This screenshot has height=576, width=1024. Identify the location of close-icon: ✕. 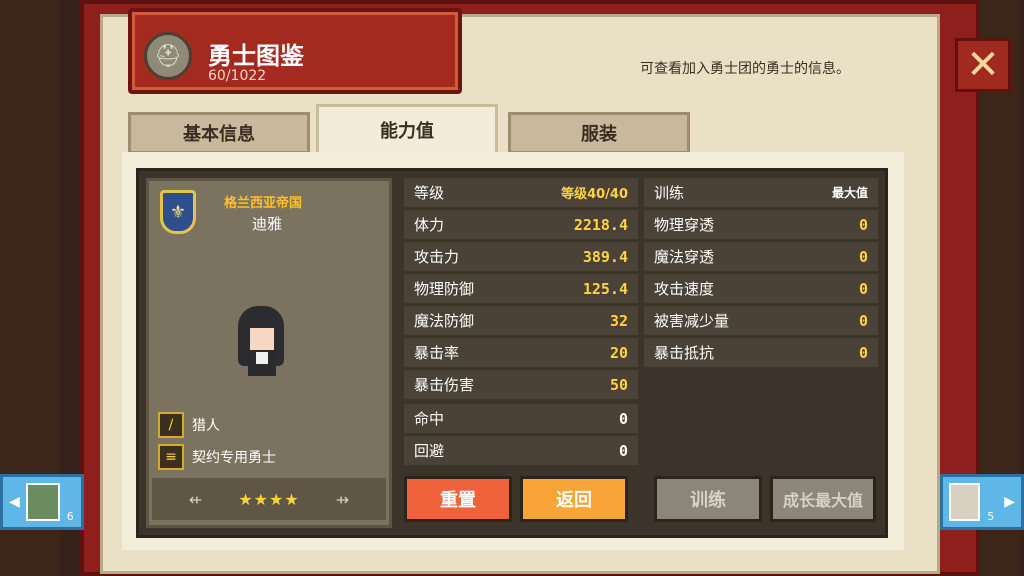
(983, 65).